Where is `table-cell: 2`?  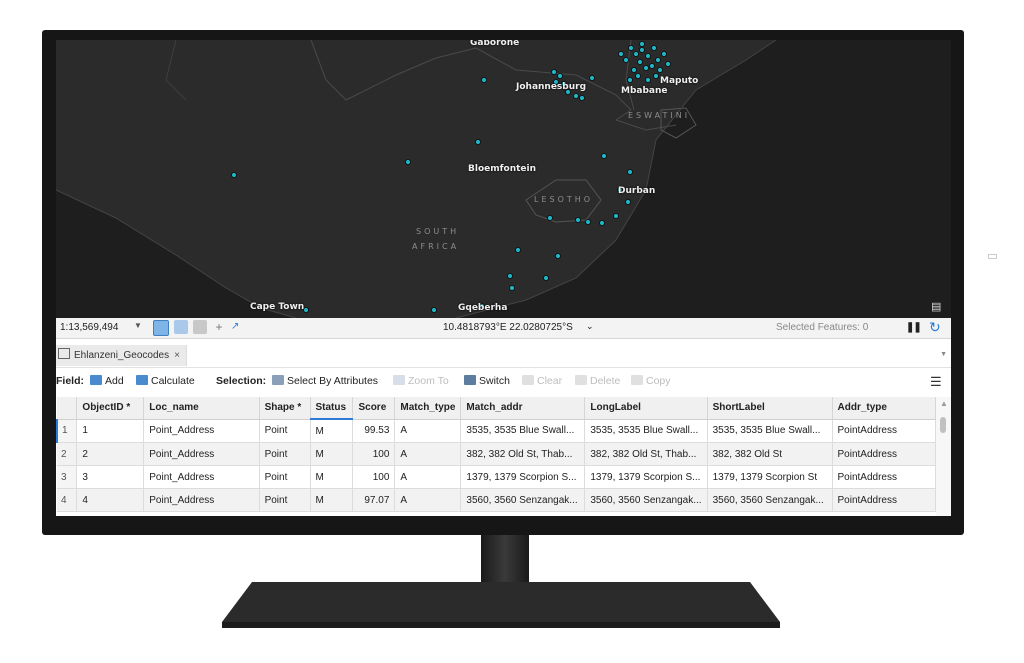 table-cell: 2 is located at coordinates (110, 454).